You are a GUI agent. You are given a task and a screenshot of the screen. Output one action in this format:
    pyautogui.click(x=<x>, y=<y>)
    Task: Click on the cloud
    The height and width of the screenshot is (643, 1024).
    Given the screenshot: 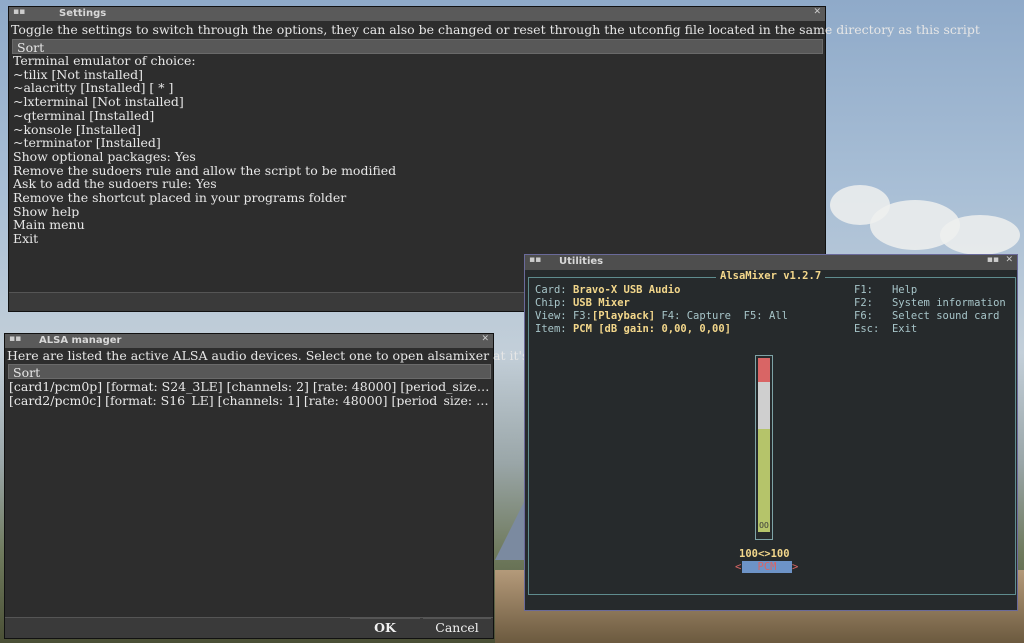 What is the action you would take?
    pyautogui.click(x=980, y=235)
    